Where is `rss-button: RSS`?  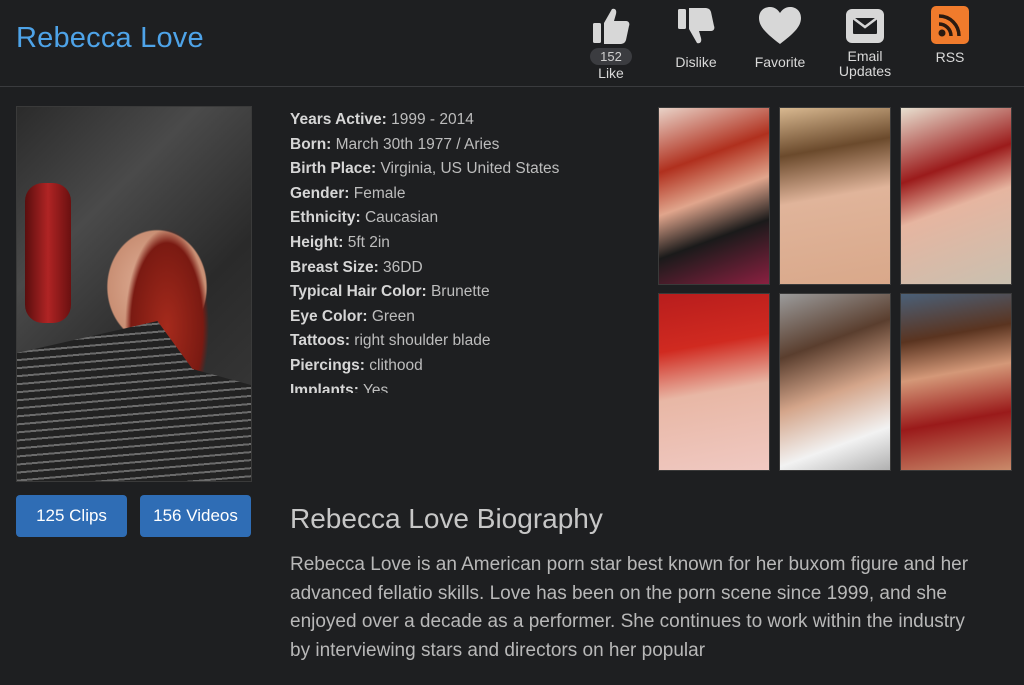
rss-button: RSS is located at coordinates (950, 35).